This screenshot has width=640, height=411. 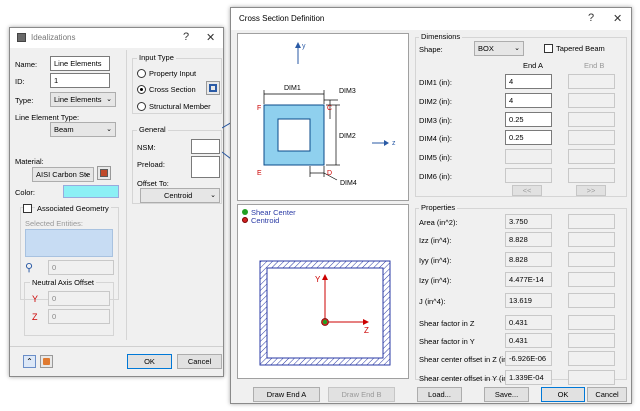 I want to click on copy-to-b-button: >>, so click(x=591, y=190).